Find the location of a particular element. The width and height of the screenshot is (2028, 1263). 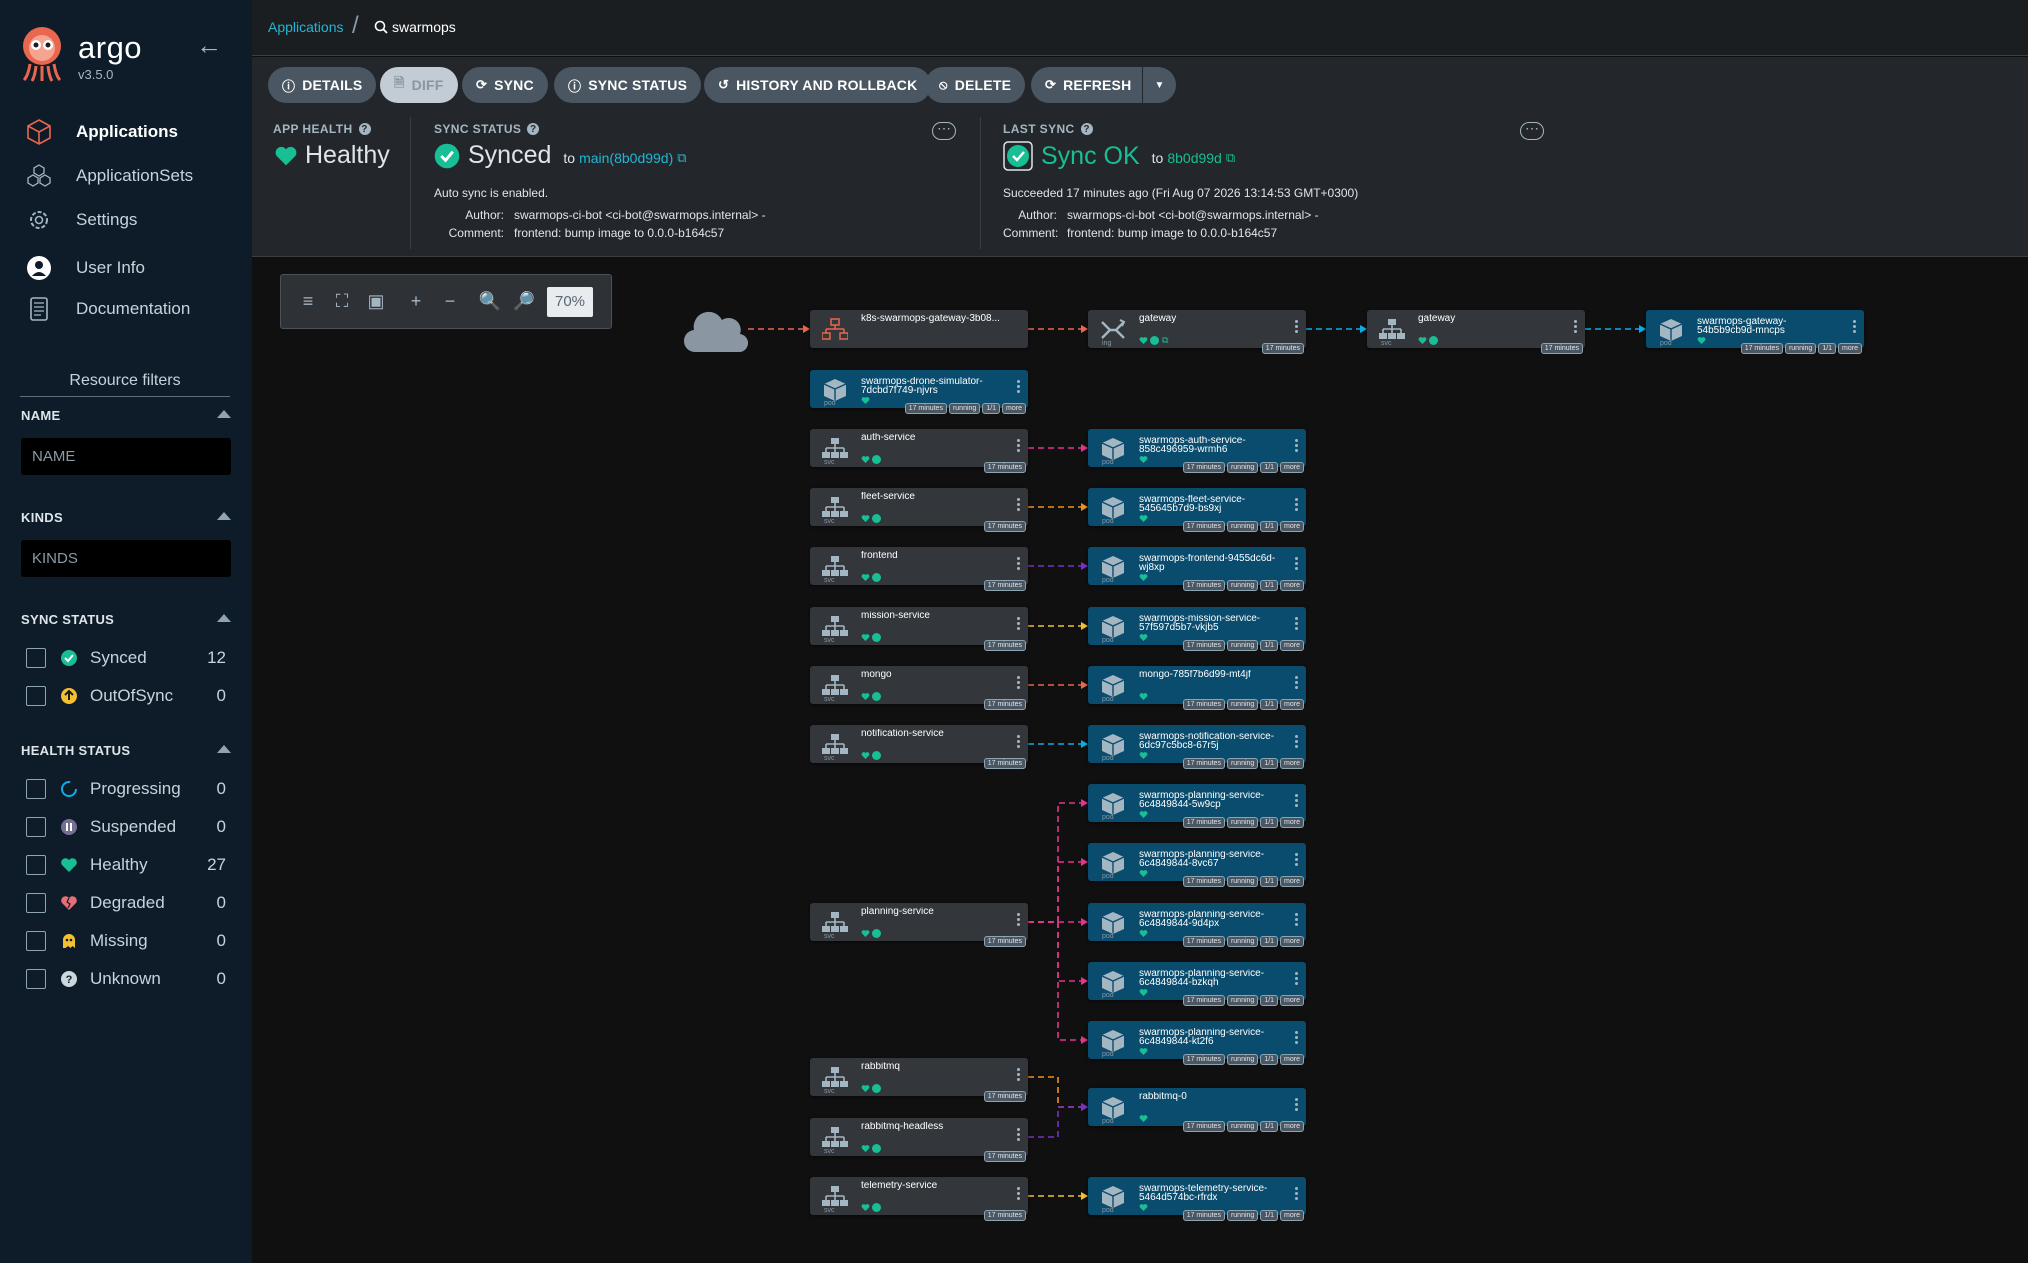

zoom-plus-icon: + is located at coordinates (416, 302).